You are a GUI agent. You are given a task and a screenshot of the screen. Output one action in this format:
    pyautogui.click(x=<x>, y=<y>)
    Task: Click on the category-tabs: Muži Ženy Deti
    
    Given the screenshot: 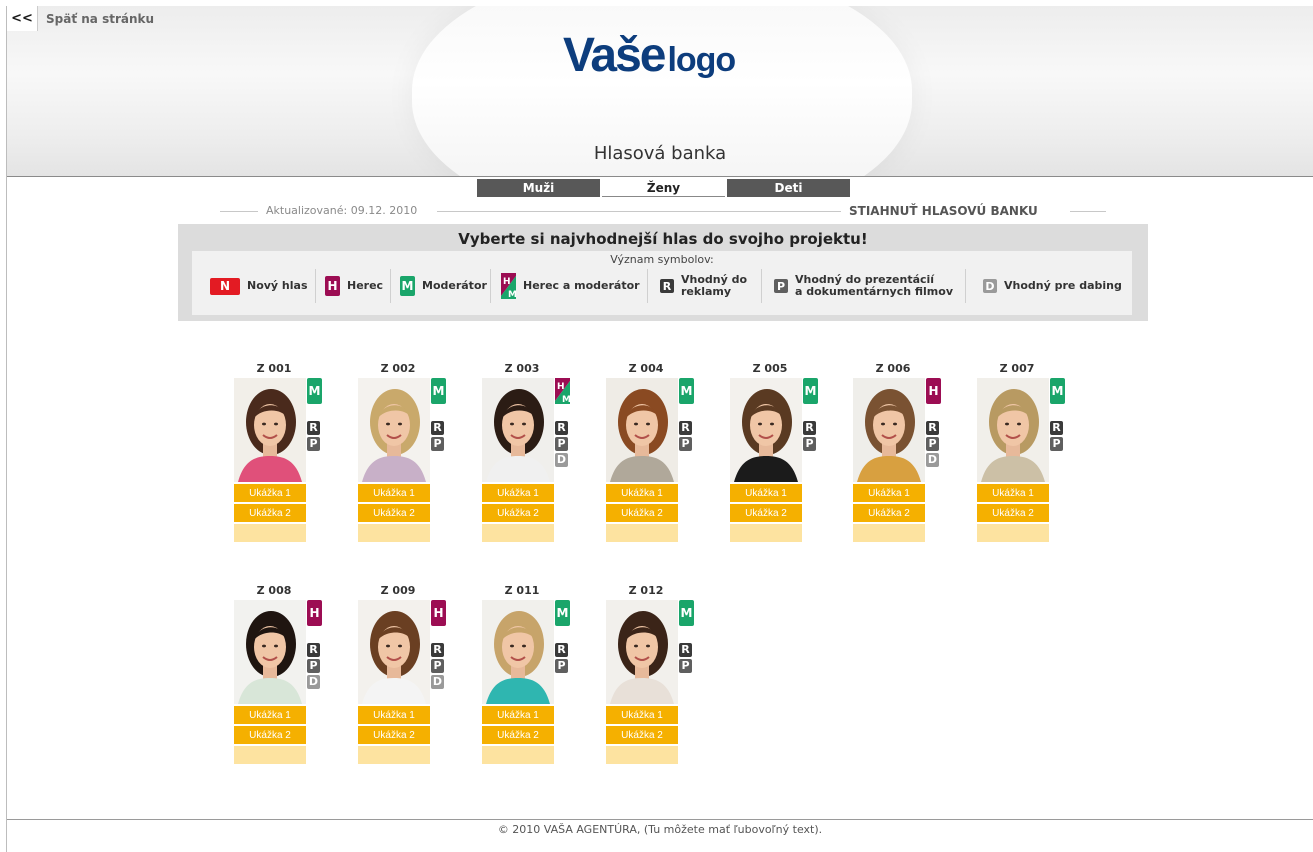 What is the action you would take?
    pyautogui.click(x=664, y=188)
    